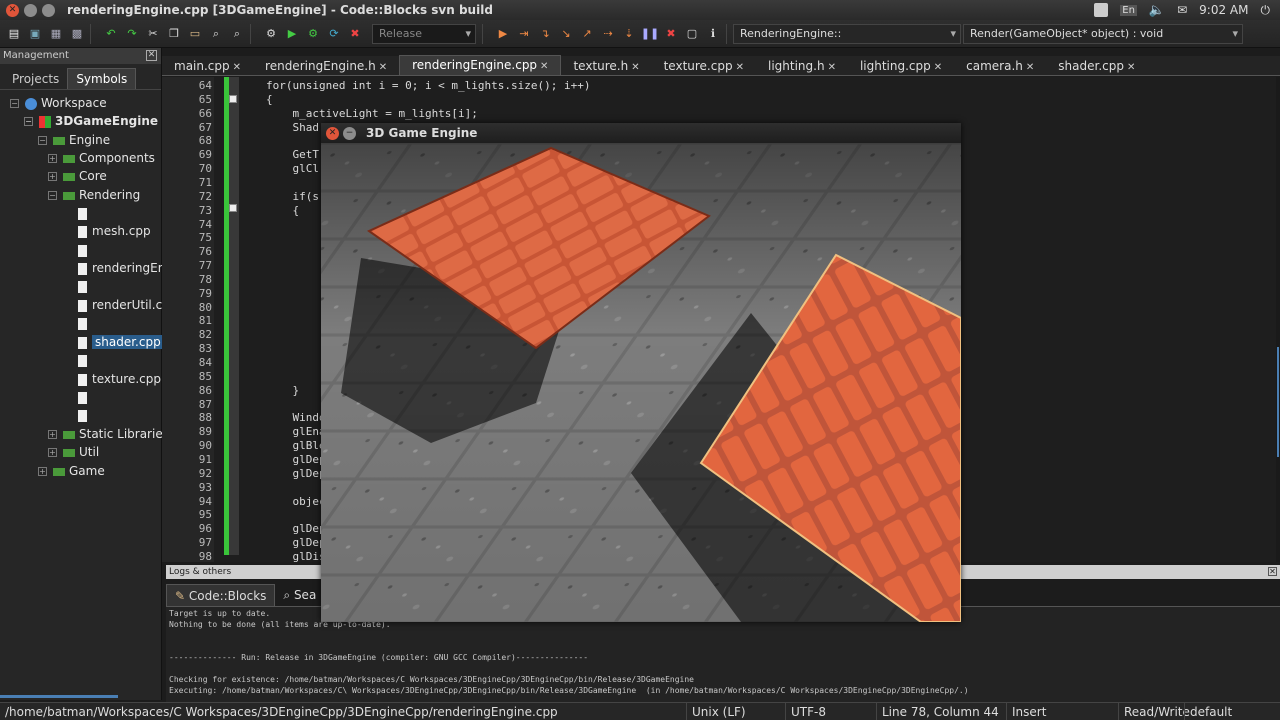  What do you see at coordinates (56, 34) in the screenshot?
I see `save-icon: ▦` at bounding box center [56, 34].